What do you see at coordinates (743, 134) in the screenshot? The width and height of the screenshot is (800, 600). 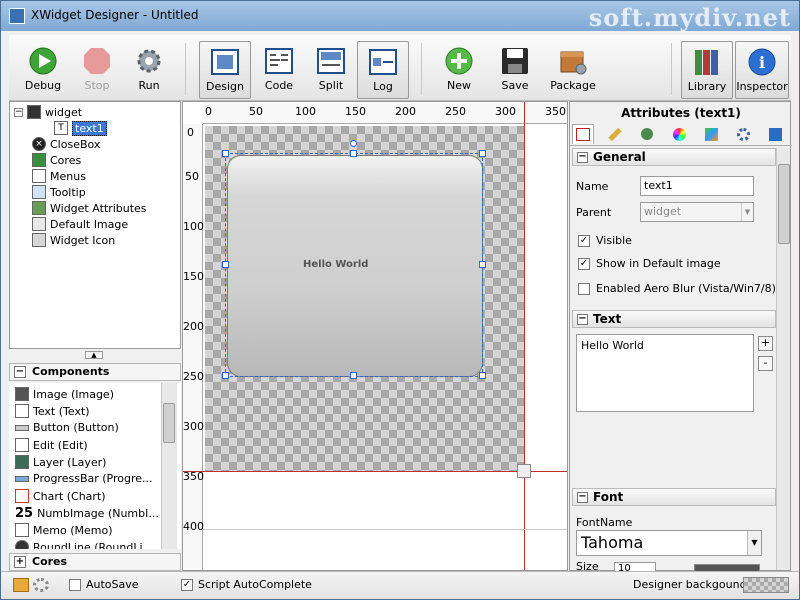 I see `tab-settings` at bounding box center [743, 134].